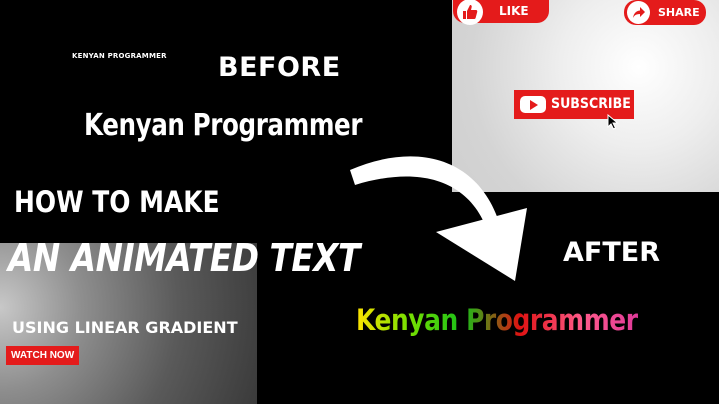  What do you see at coordinates (43, 355) in the screenshot?
I see `watch-now-button: WATCH NOW` at bounding box center [43, 355].